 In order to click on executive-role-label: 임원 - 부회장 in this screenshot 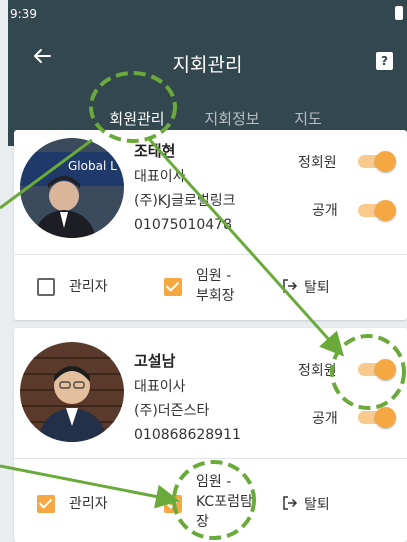, I will do `click(215, 286)`.